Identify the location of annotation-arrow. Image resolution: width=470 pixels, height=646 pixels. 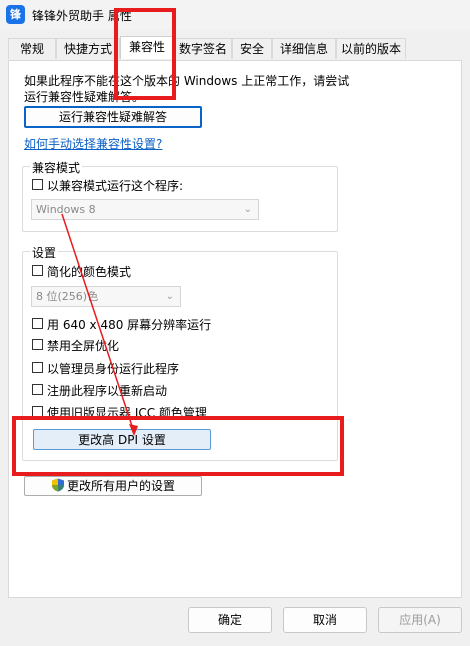
(99, 324).